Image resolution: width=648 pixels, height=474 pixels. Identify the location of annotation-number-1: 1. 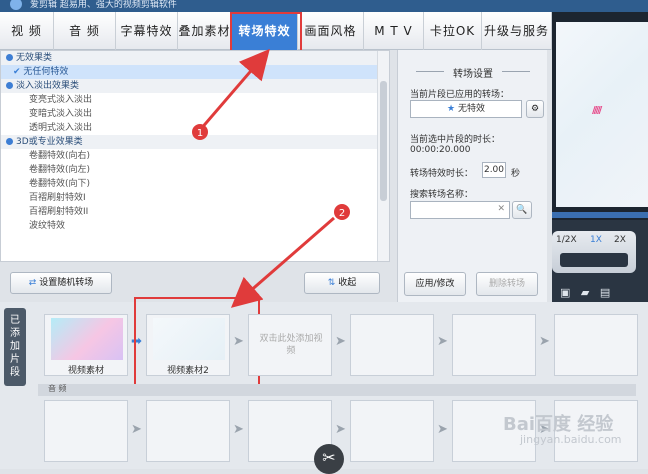
(200, 133).